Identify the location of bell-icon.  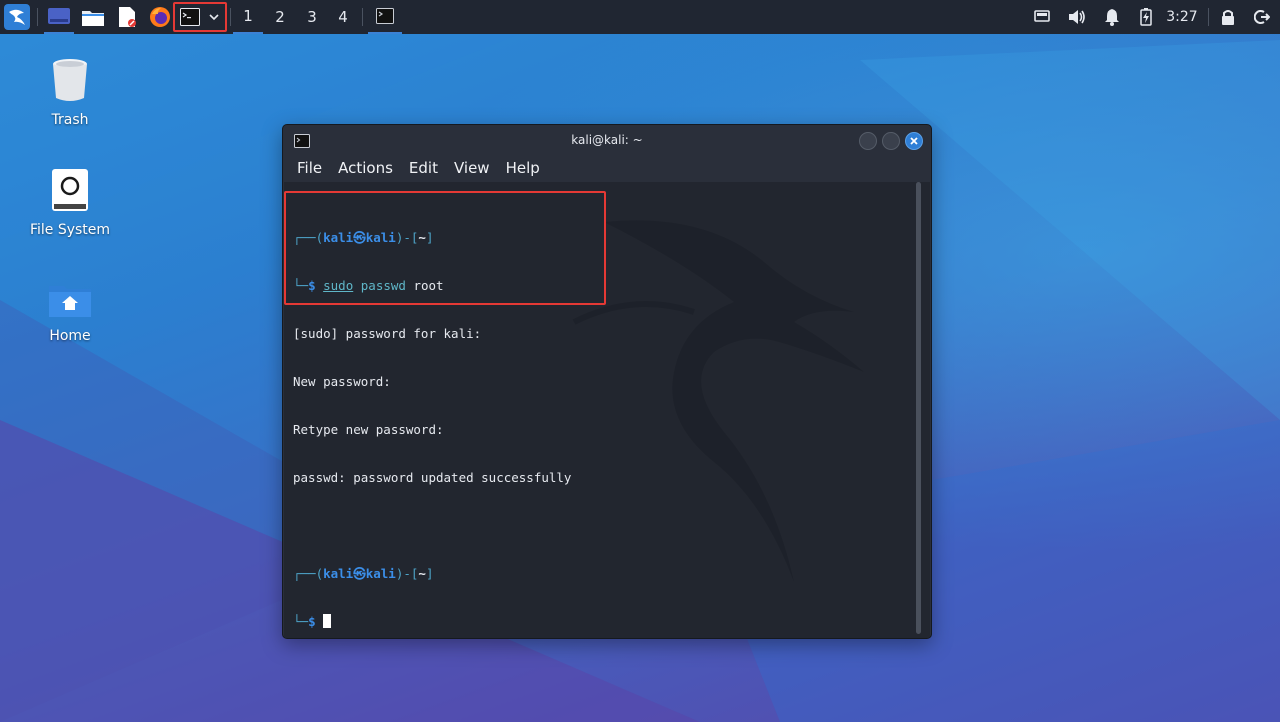
(1112, 17).